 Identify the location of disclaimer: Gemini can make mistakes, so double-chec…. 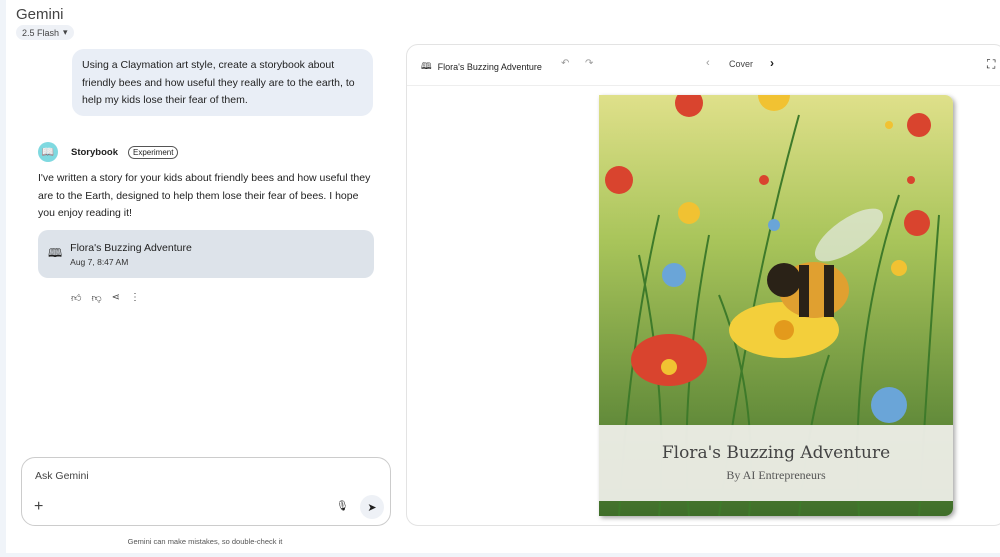
(205, 541).